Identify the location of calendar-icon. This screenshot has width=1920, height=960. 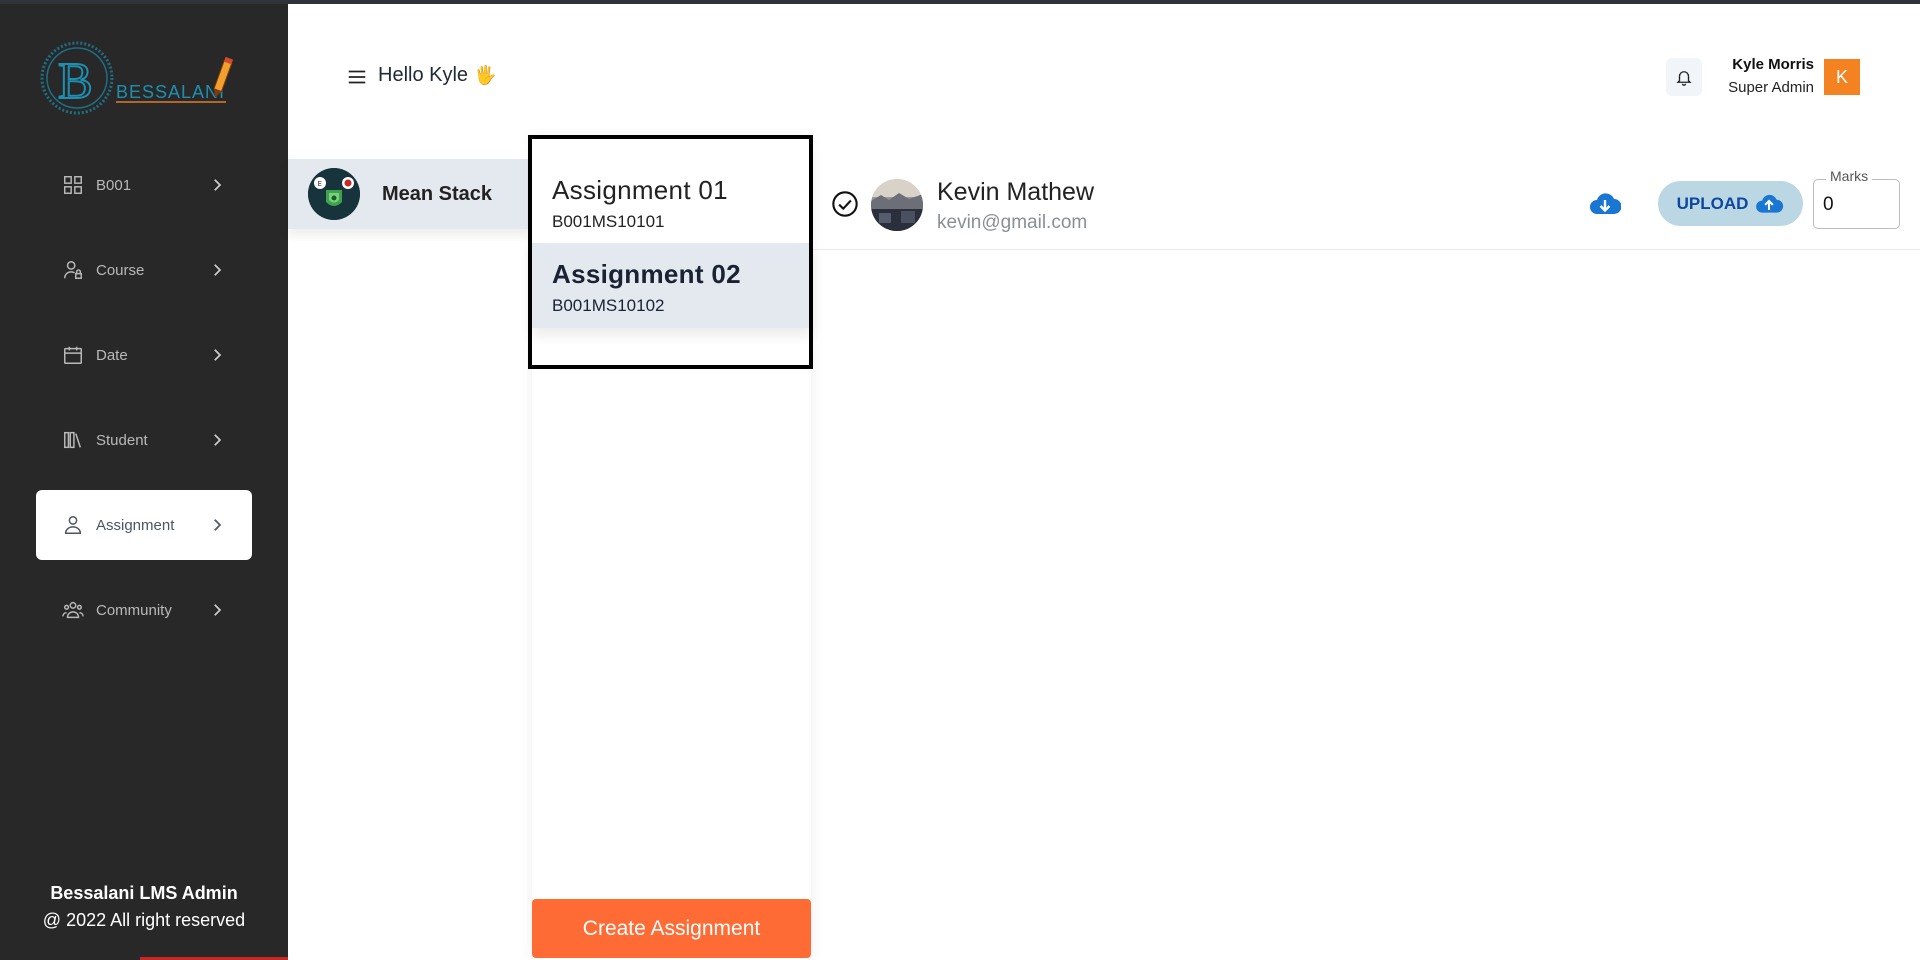
(73, 355).